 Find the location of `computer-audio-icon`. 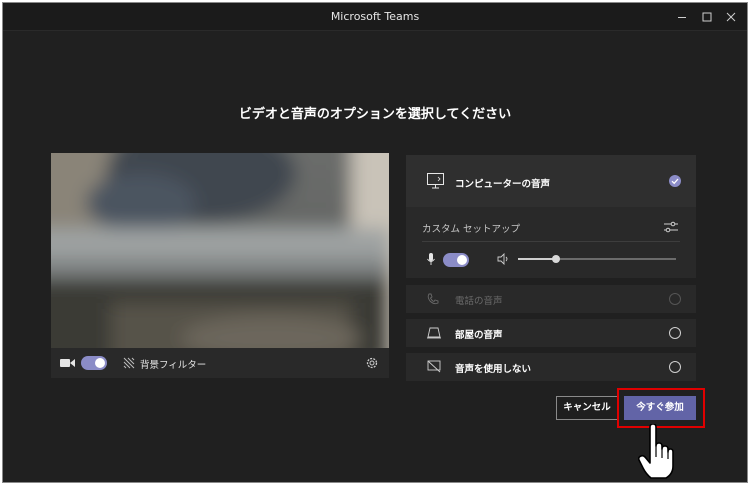

computer-audio-icon is located at coordinates (435, 181).